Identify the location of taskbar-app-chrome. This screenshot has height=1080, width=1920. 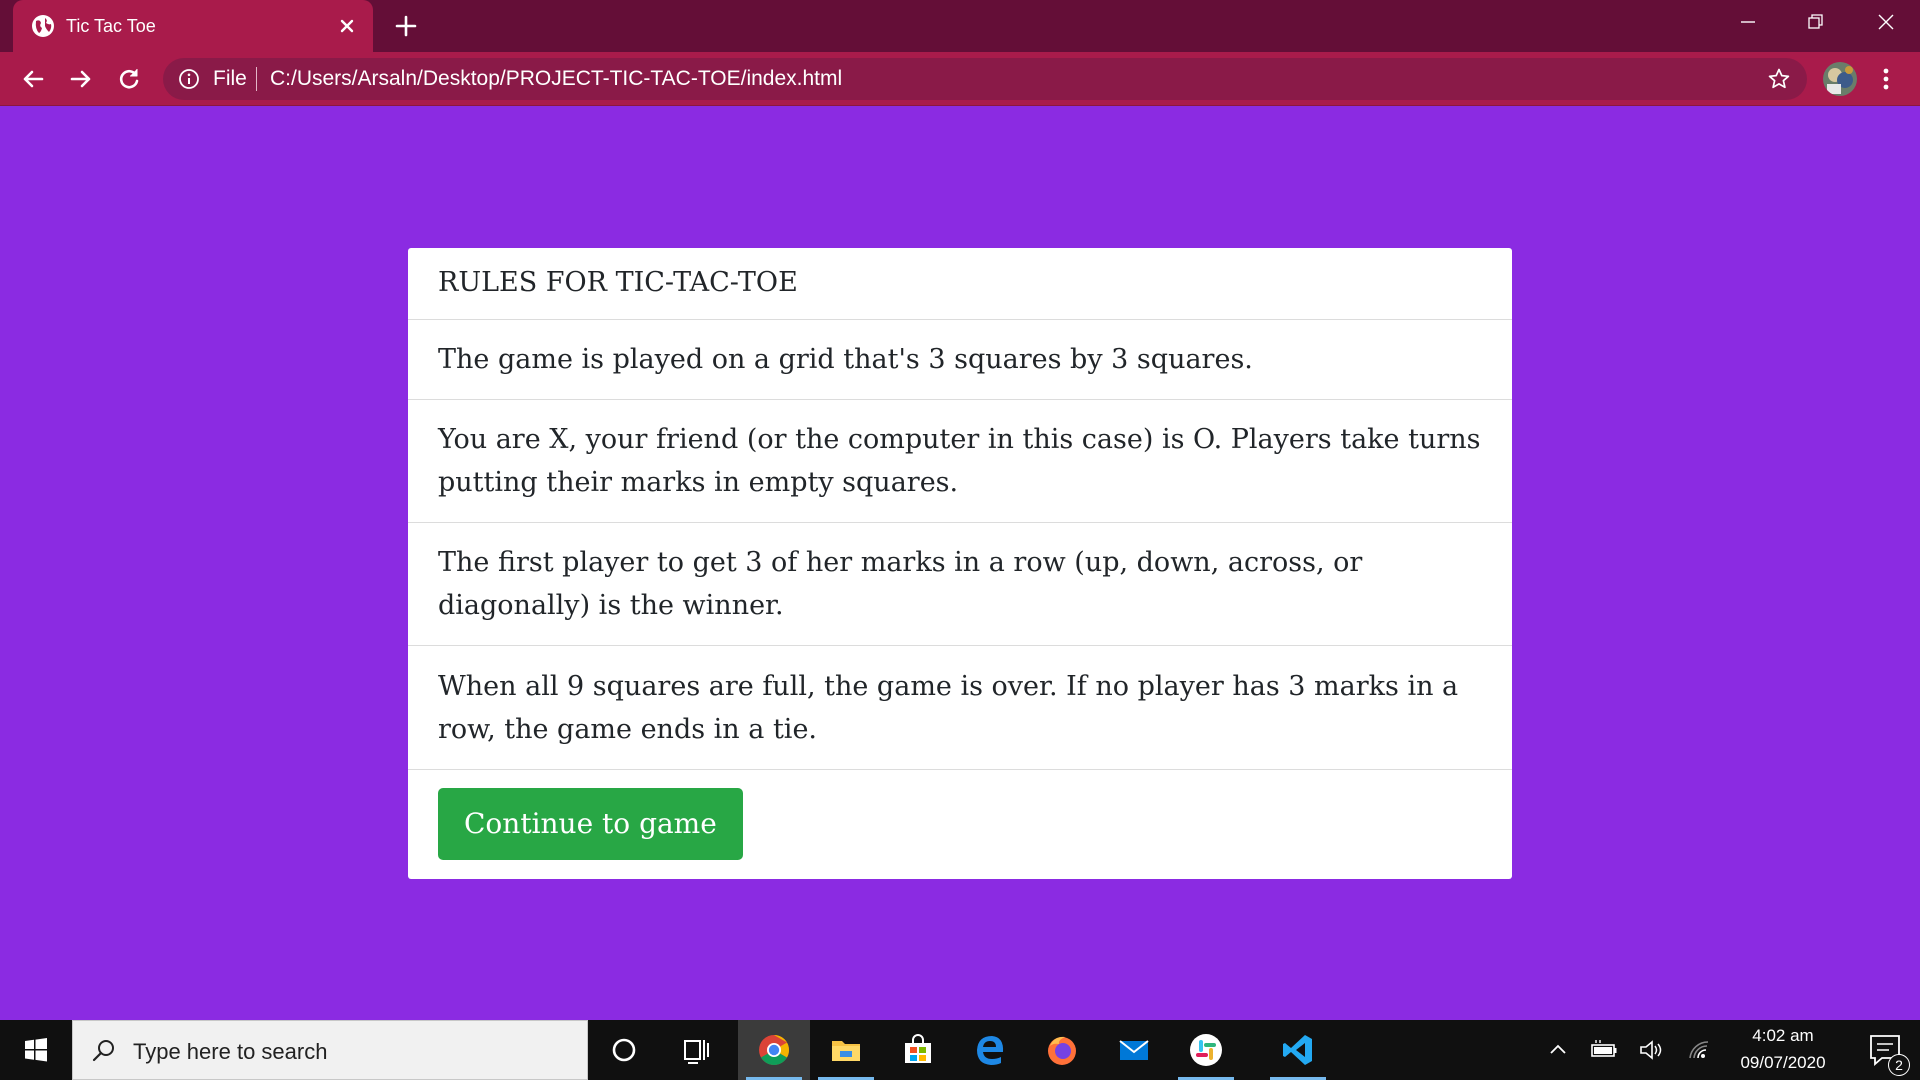
(774, 1050).